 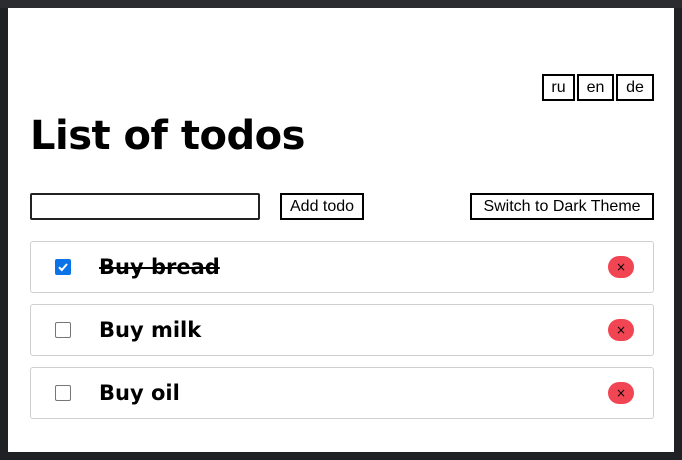 I want to click on todo-item: Buy oil ×, so click(x=342, y=393).